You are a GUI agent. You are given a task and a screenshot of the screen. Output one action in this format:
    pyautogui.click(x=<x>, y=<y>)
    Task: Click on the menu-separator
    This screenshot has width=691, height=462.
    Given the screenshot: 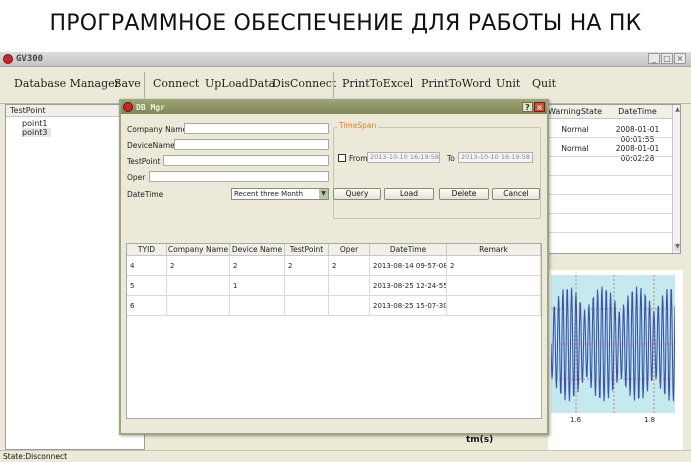 What is the action you would take?
    pyautogui.click(x=333, y=85)
    